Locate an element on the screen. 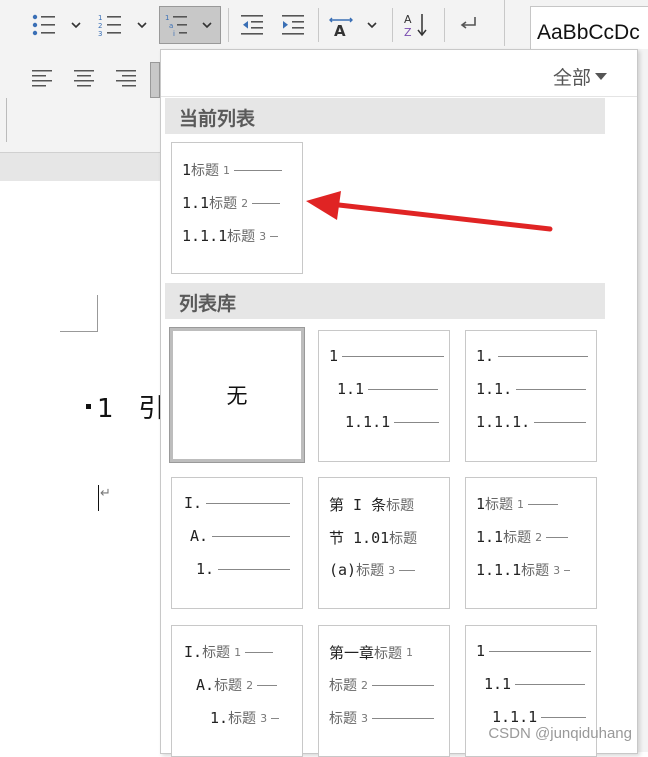 The image size is (648, 757). list-tile-heading-numbered: 1 标题 1 1.1 标题 2 1.1.1 标题 3 is located at coordinates (531, 543).